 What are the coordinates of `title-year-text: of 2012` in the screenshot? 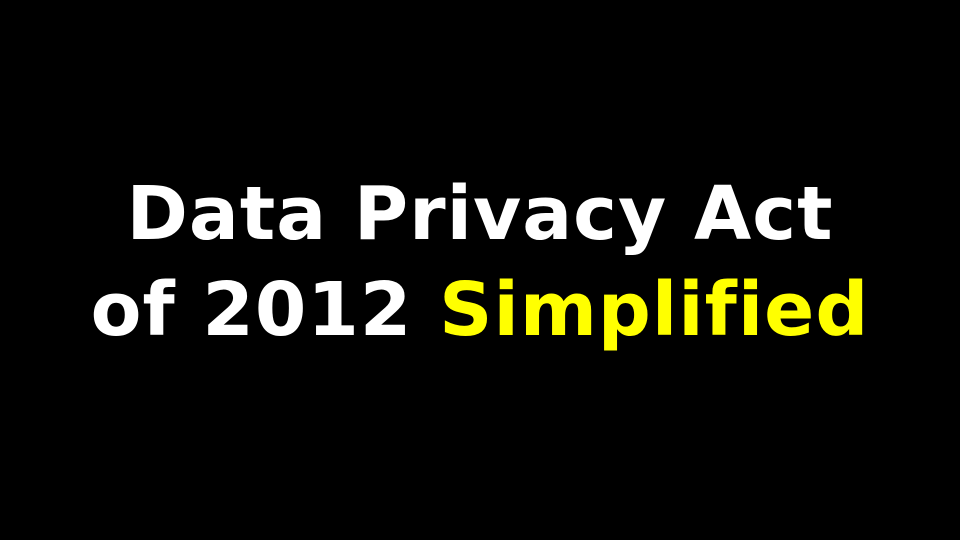 It's located at (251, 310).